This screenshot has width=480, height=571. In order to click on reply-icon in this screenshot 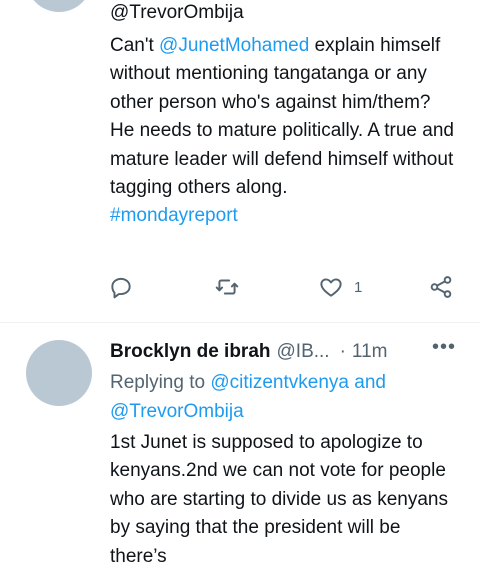, I will do `click(121, 288)`.